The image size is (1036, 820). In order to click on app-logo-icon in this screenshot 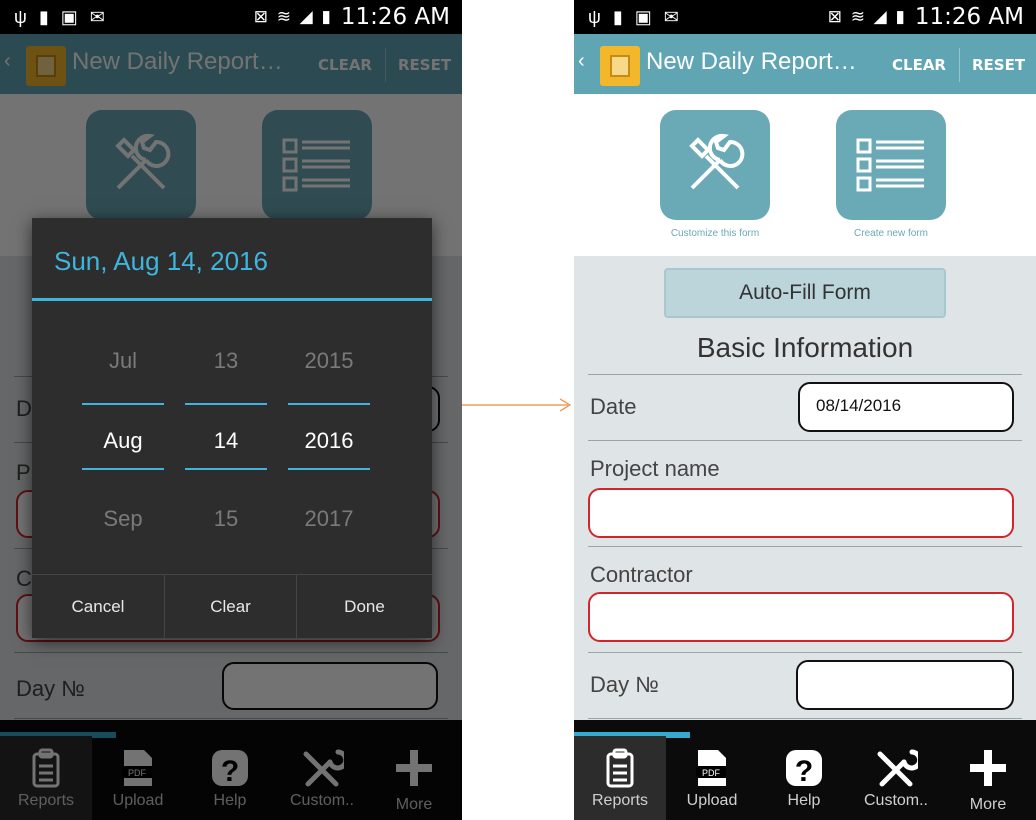, I will do `click(620, 66)`.